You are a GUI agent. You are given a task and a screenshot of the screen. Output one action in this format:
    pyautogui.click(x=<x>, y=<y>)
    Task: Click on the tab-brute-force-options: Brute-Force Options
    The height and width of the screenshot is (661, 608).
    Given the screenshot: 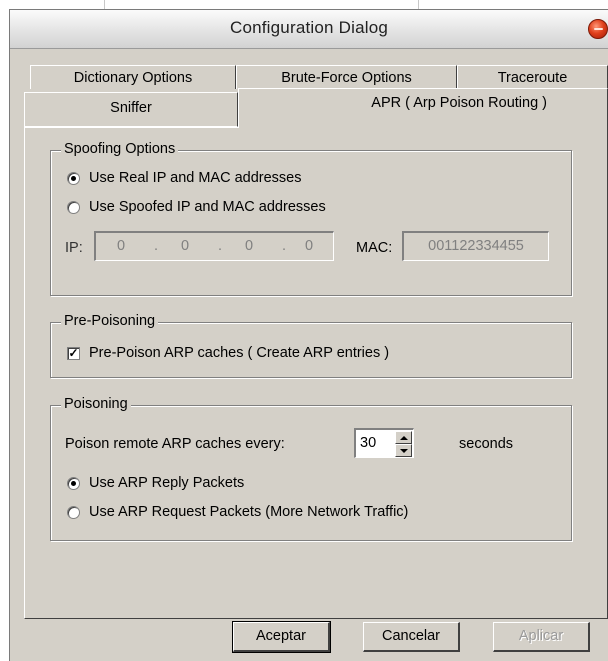 What is the action you would take?
    pyautogui.click(x=346, y=77)
    